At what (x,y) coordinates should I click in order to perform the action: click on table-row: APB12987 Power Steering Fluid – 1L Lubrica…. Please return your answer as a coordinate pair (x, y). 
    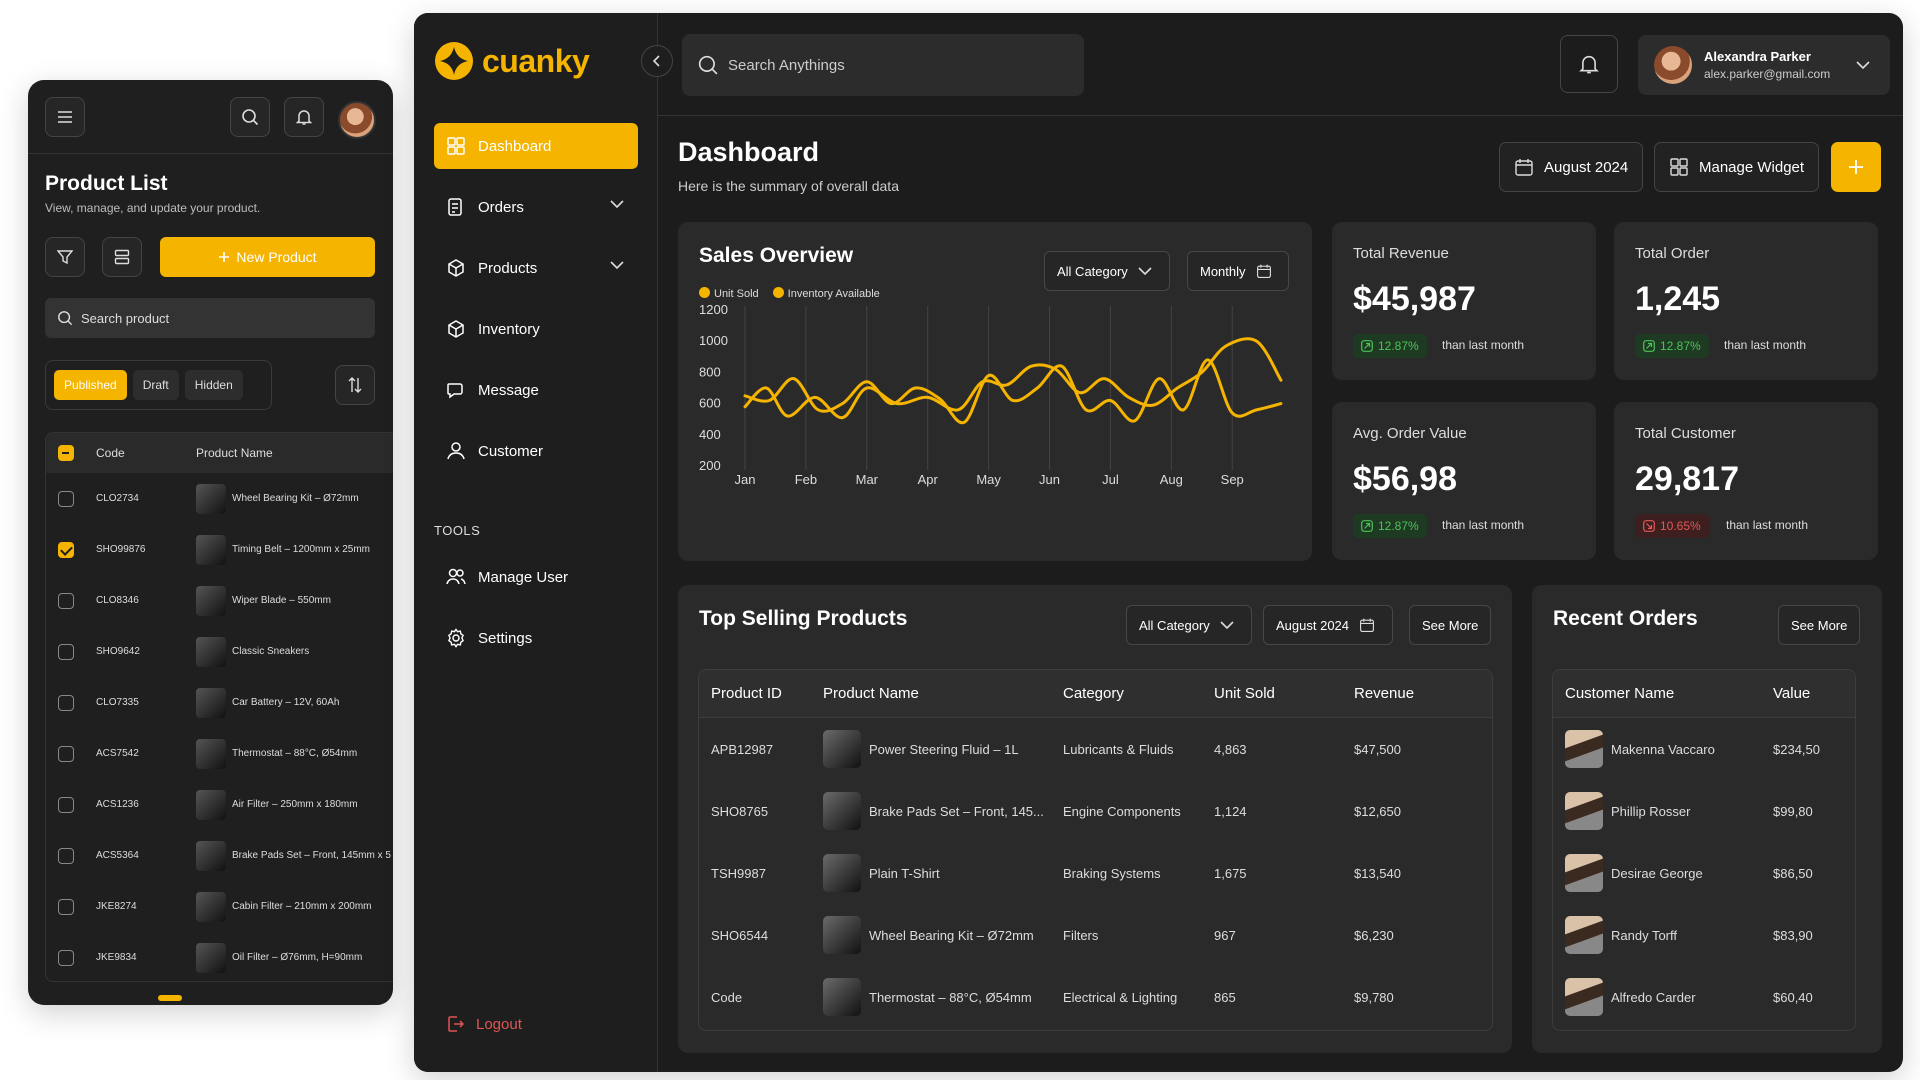
    Looking at the image, I should click on (1095, 749).